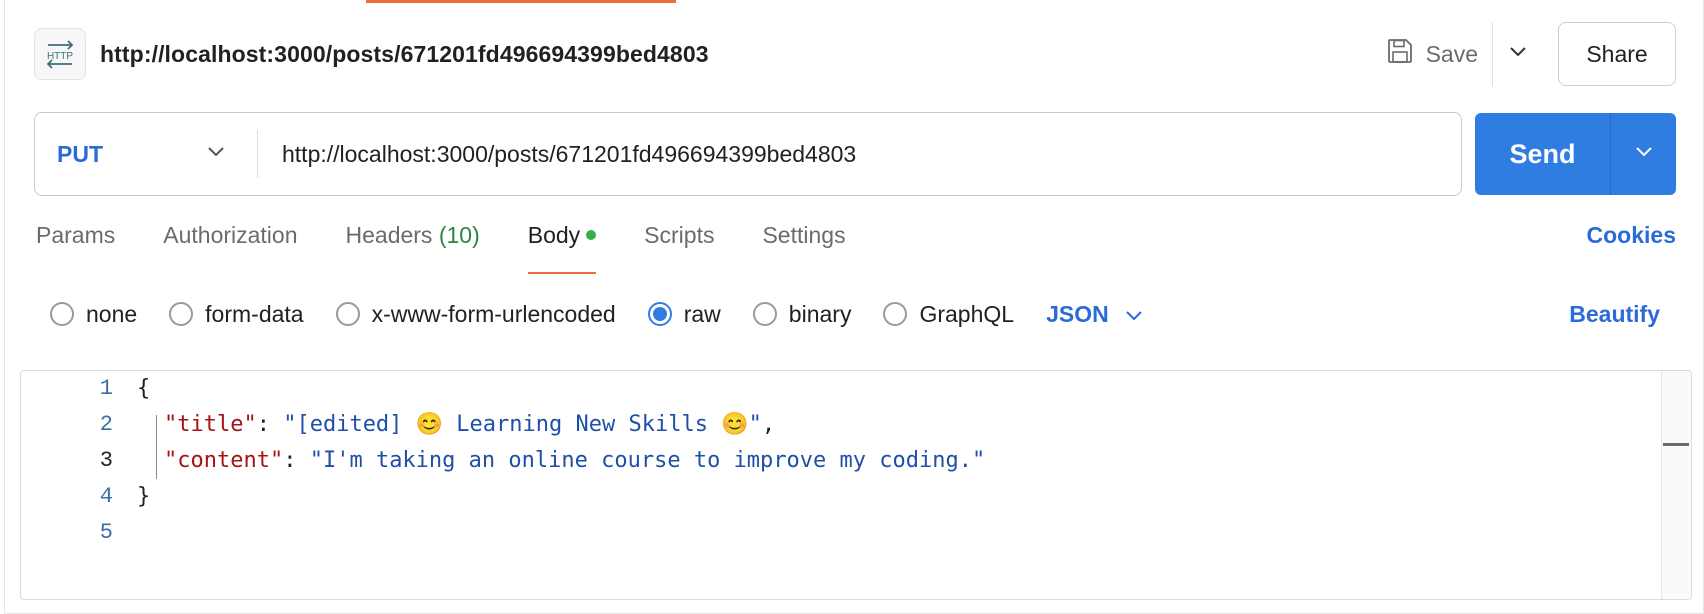 Image resolution: width=1704 pixels, height=614 pixels. Describe the element at coordinates (804, 235) in the screenshot. I see `tab-label: Settings` at that location.